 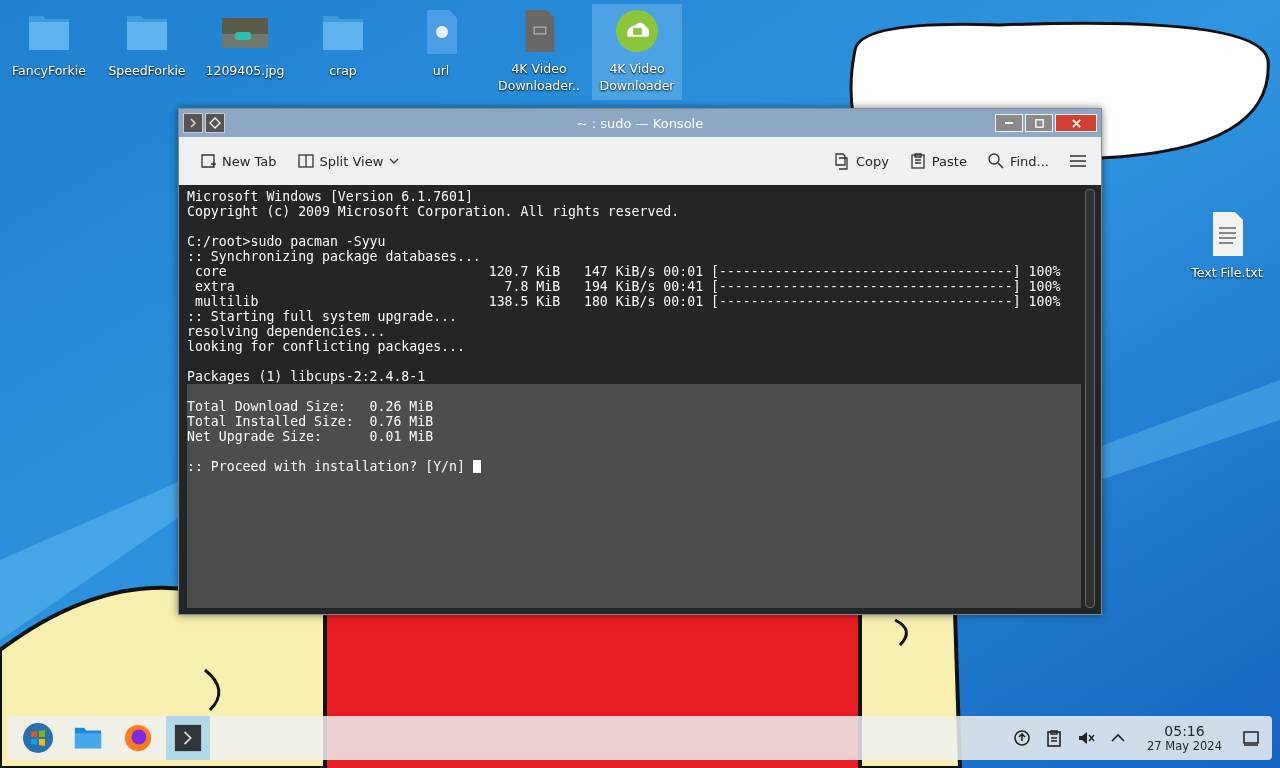 I want to click on icon-label: 1209405.jpg, so click(x=245, y=70).